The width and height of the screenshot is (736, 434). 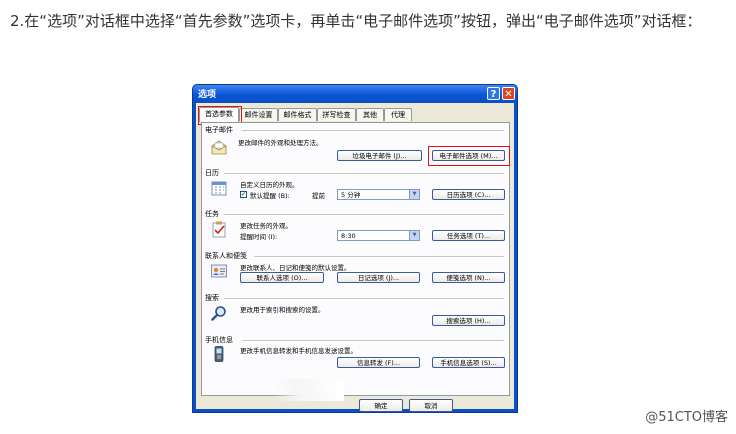 I want to click on watermark: @51CTO博客, so click(x=686, y=417).